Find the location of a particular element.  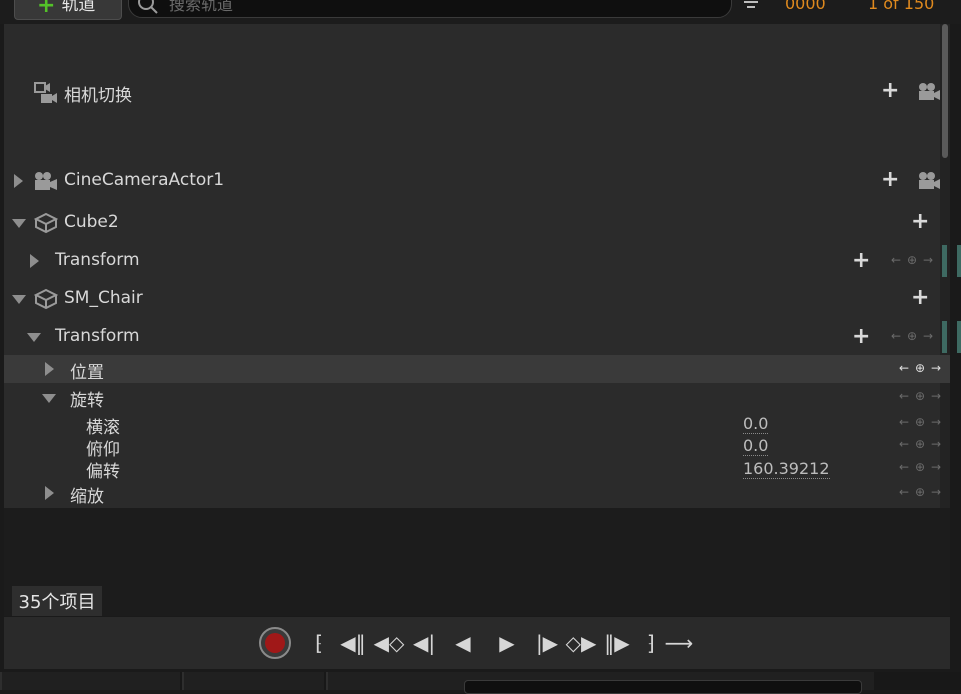

cube-transform-label: Transform is located at coordinates (97, 260).